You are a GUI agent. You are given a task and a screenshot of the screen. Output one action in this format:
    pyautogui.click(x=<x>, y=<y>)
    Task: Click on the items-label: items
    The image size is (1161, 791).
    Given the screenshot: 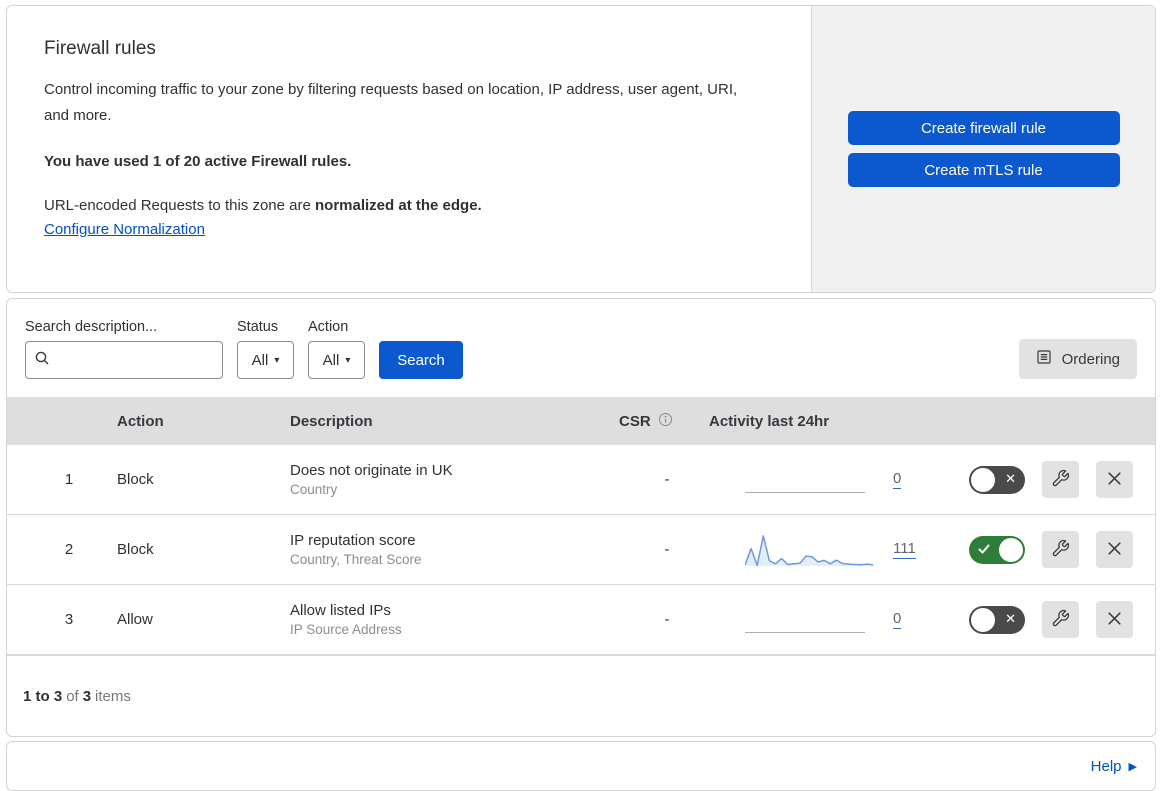 What is the action you would take?
    pyautogui.click(x=113, y=696)
    